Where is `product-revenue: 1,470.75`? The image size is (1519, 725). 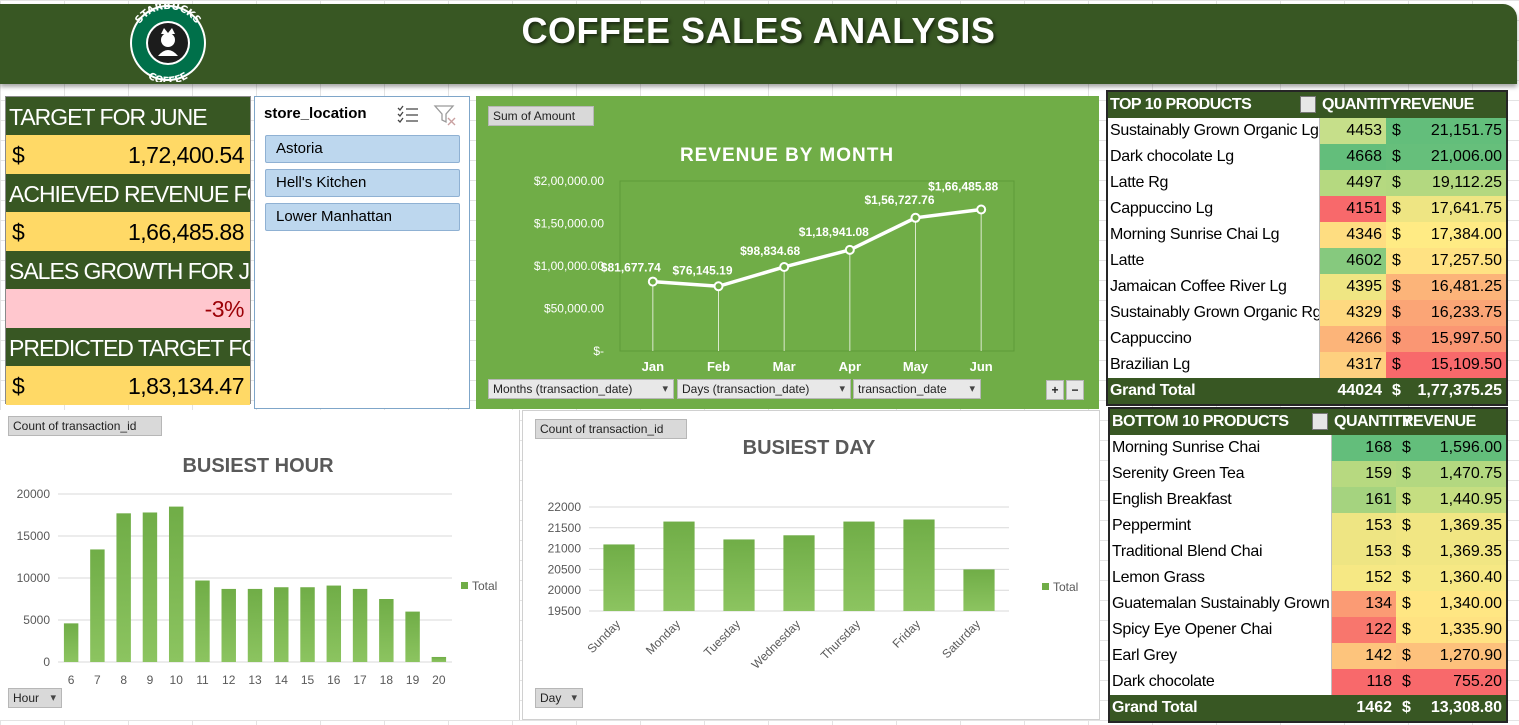
product-revenue: 1,470.75 is located at coordinates (1470, 473).